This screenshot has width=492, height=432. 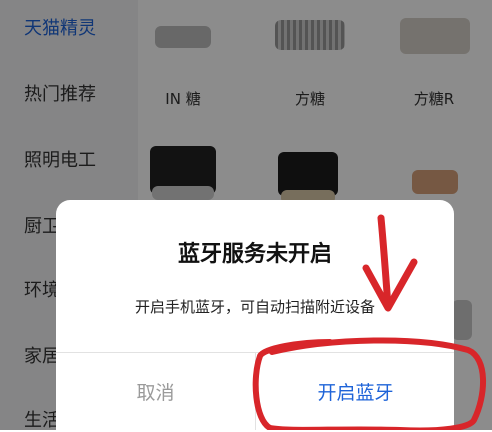 What do you see at coordinates (254, 307) in the screenshot?
I see `dialog-message: 开启手机蓝牙，可自动扫描附近设备` at bounding box center [254, 307].